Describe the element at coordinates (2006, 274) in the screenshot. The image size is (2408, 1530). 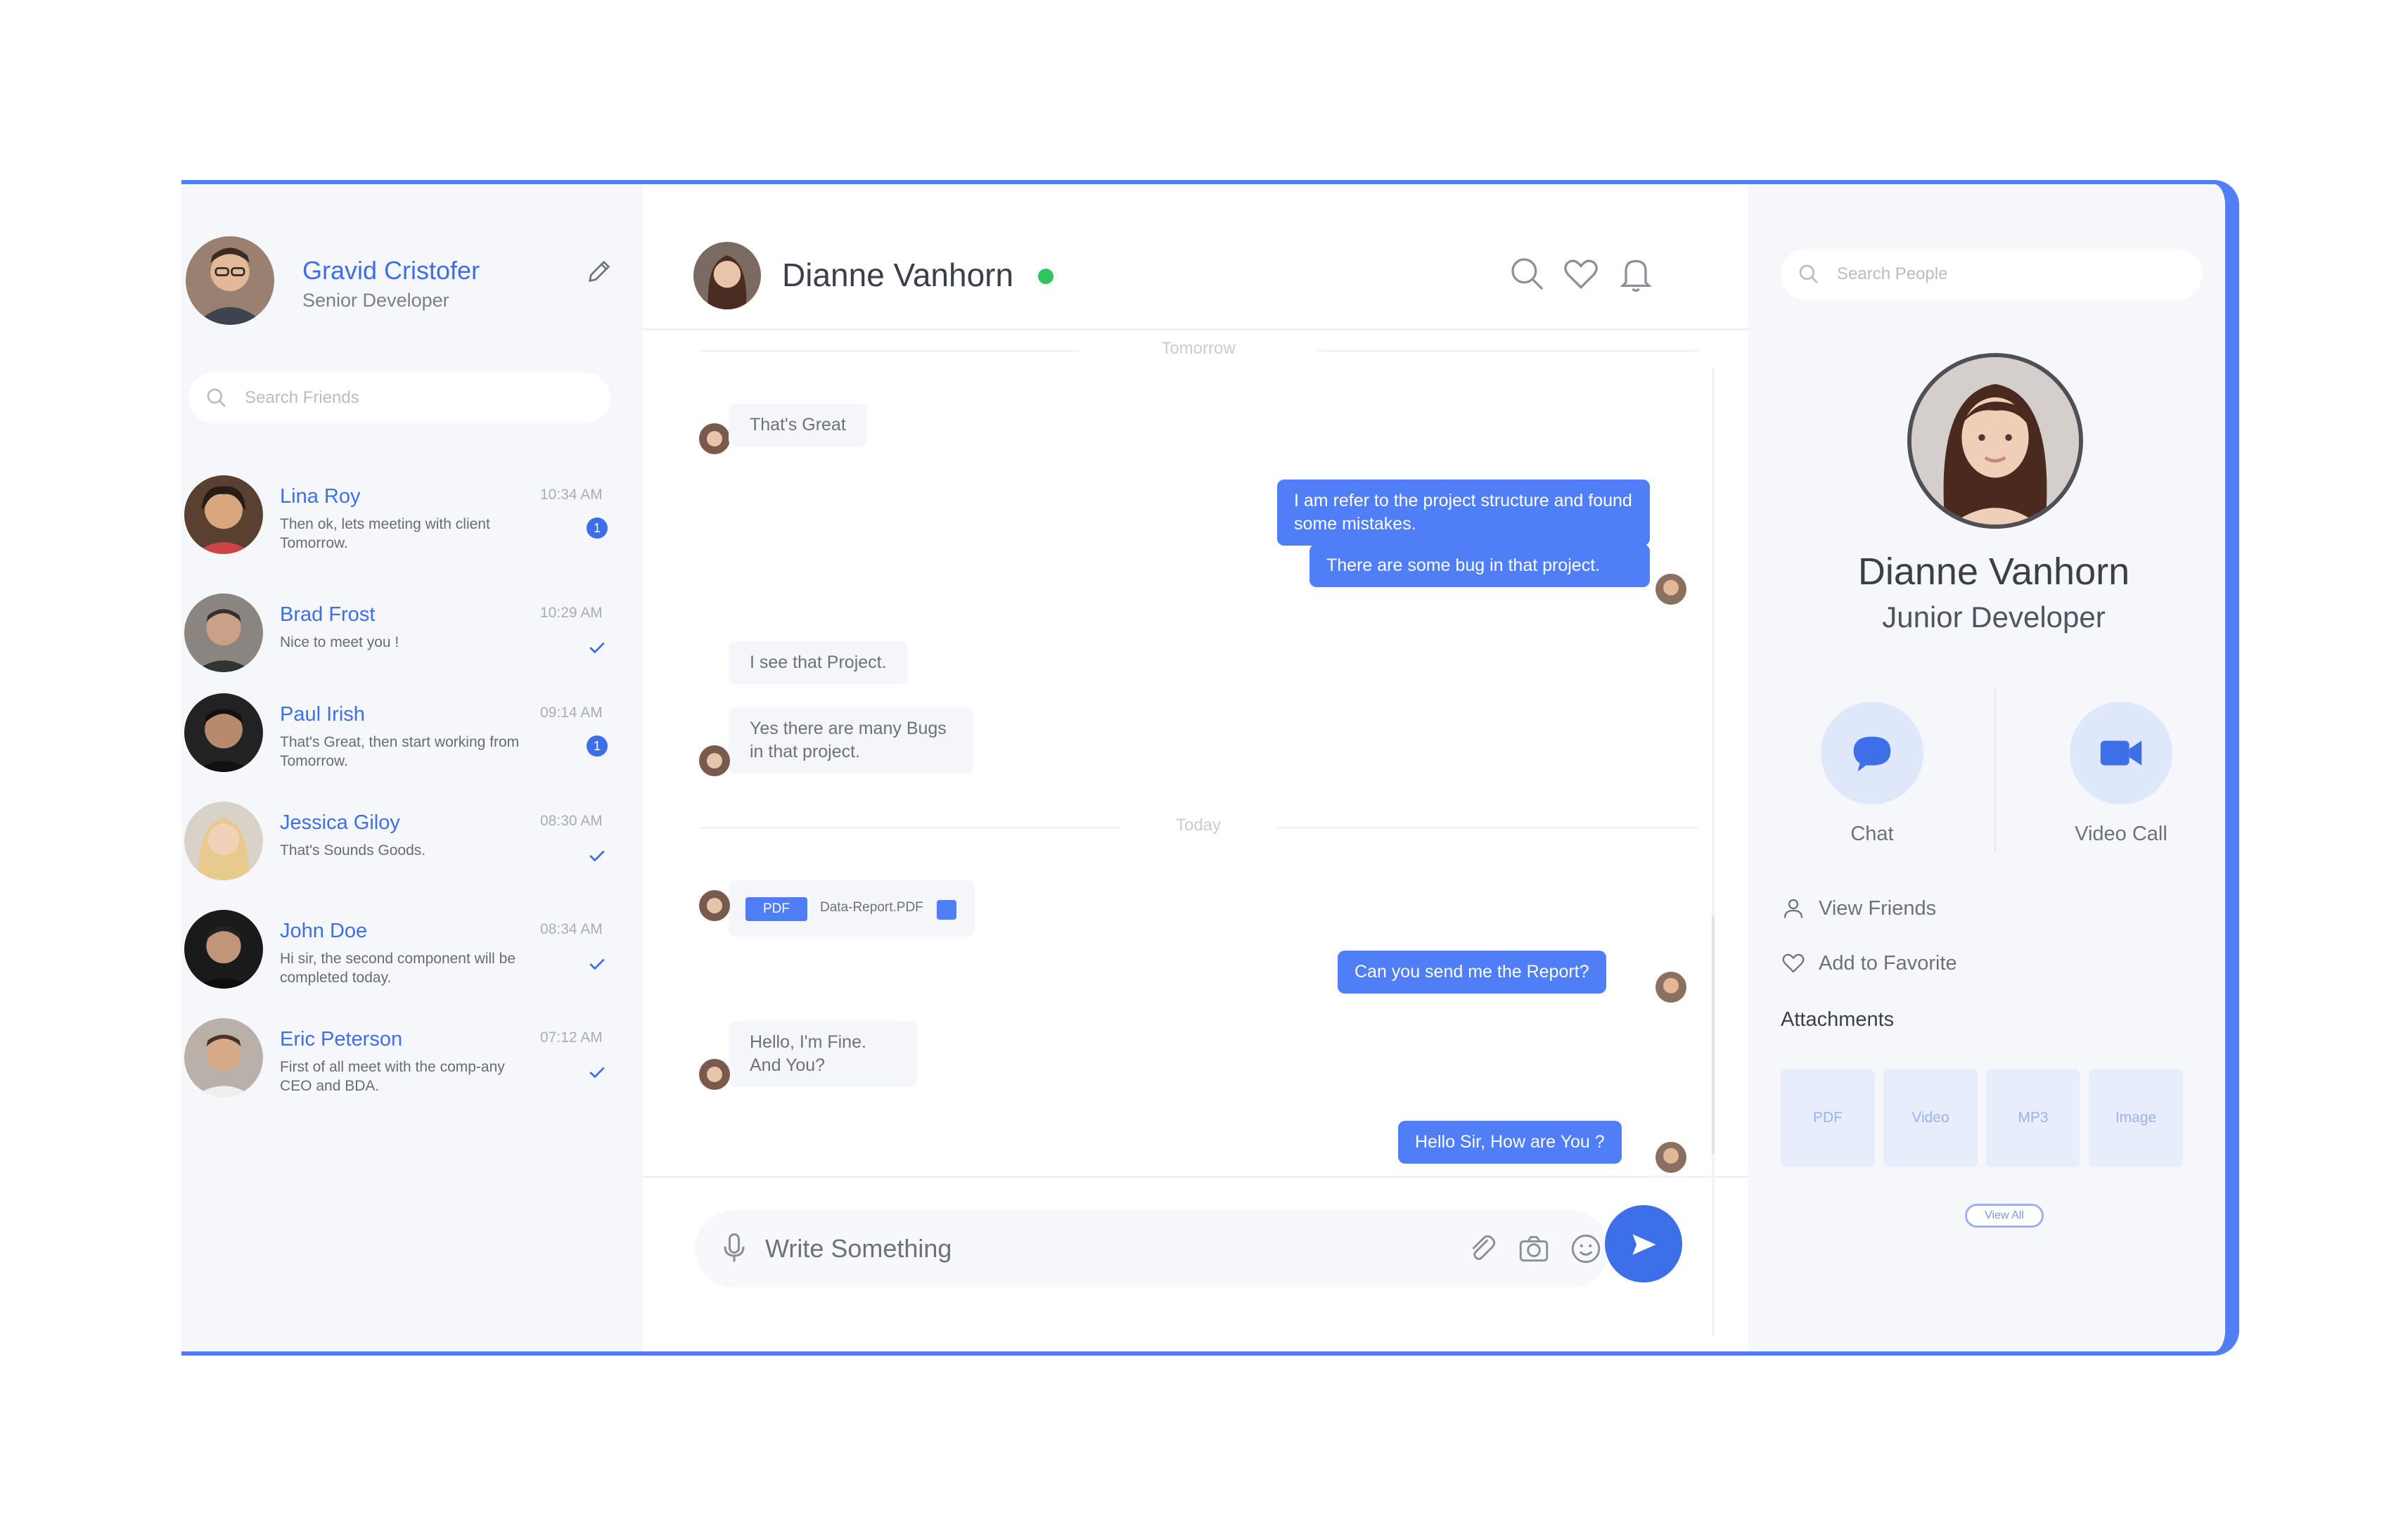
I see `search-people-input` at that location.